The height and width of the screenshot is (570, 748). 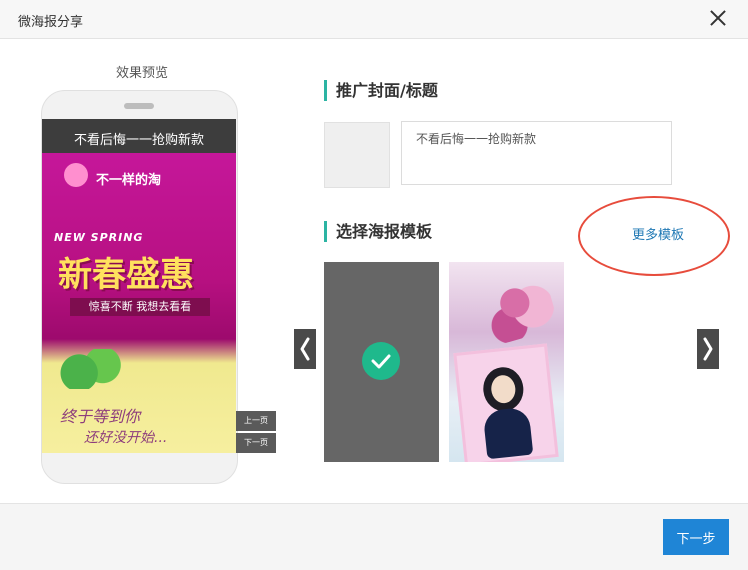 I want to click on dialog-header: 微海报分享, so click(x=374, y=19).